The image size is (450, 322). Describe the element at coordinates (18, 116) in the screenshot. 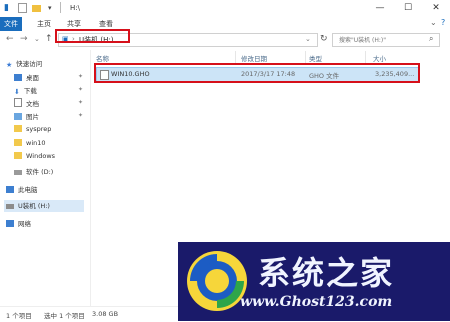

I see `picture-icon` at that location.